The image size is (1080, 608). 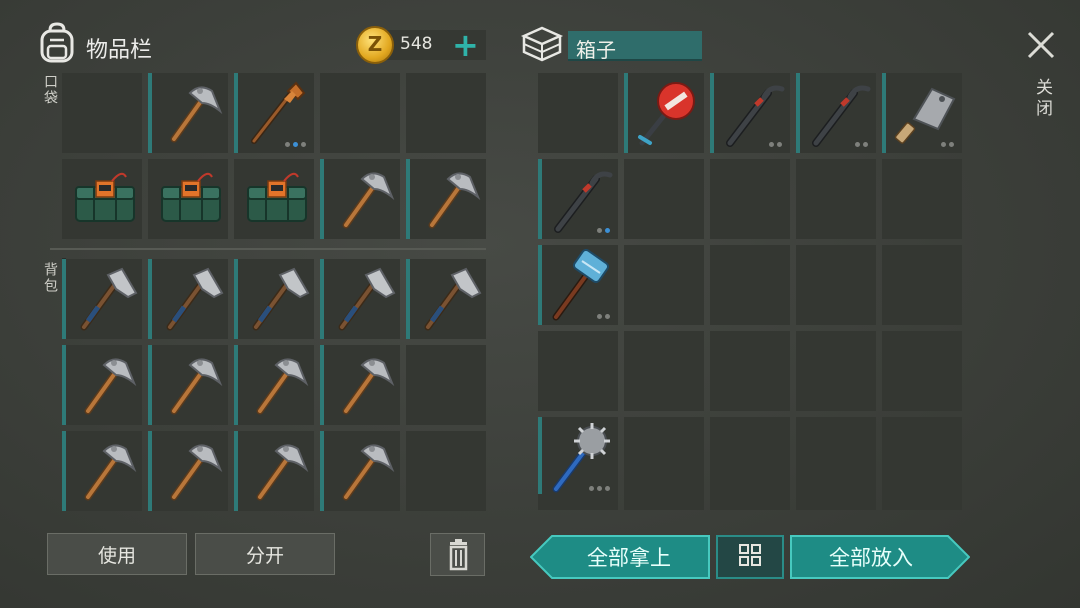 I want to click on split-button: 分开, so click(x=265, y=554).